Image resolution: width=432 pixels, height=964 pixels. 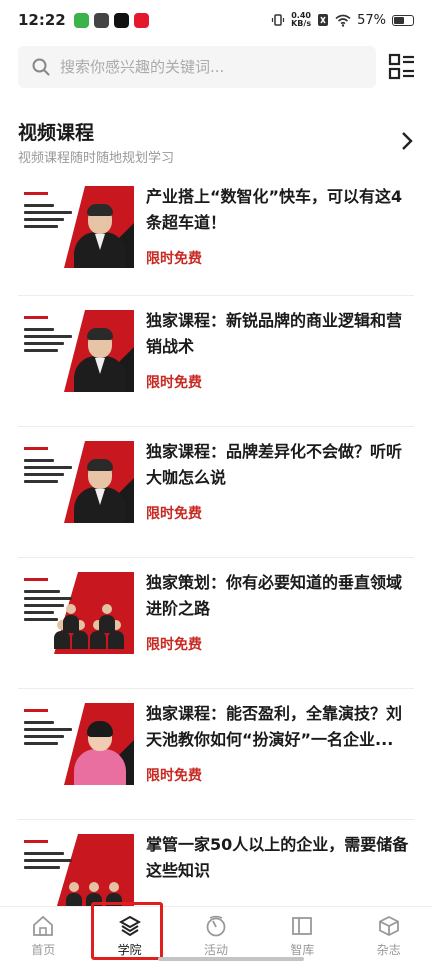 I want to click on nav-home: 首页, so click(x=43, y=935).